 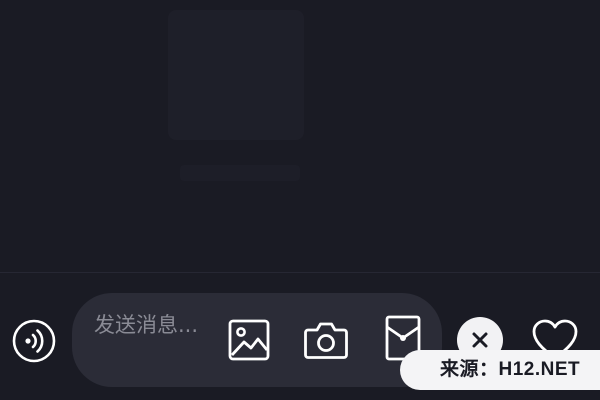 I want to click on image-icon, so click(x=249, y=340).